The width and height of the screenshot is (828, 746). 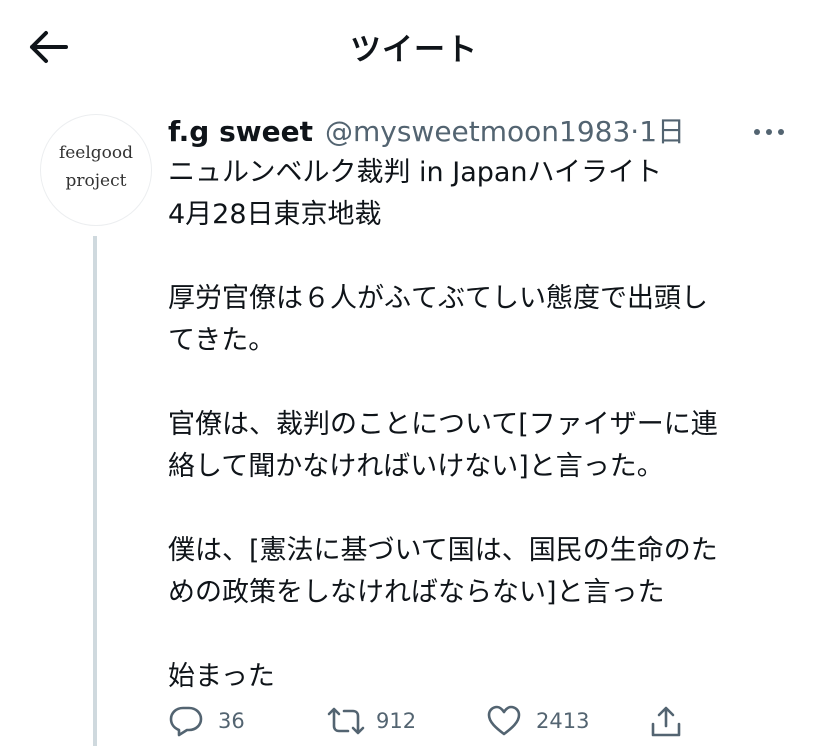 I want to click on tweet-actions: 36 912 2413, so click(x=488, y=720).